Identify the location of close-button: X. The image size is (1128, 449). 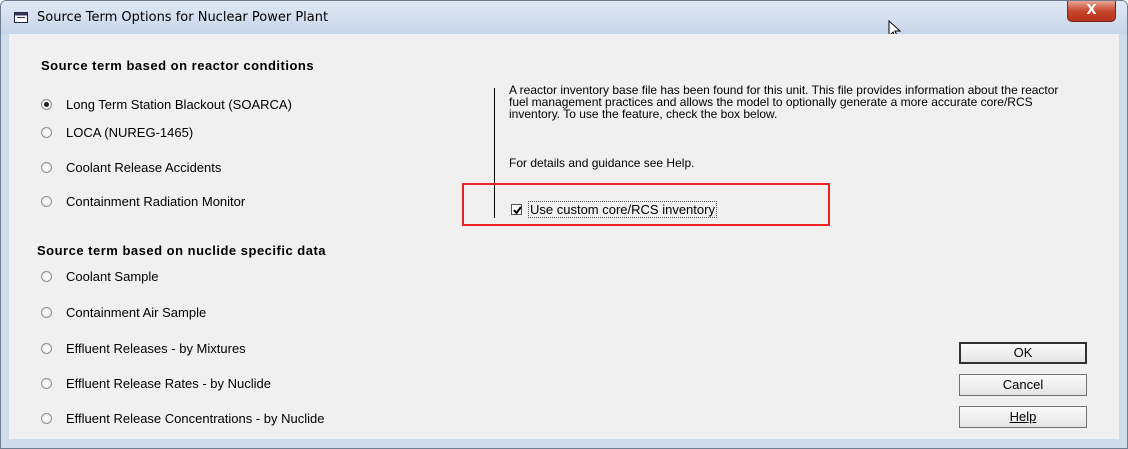
(1091, 11).